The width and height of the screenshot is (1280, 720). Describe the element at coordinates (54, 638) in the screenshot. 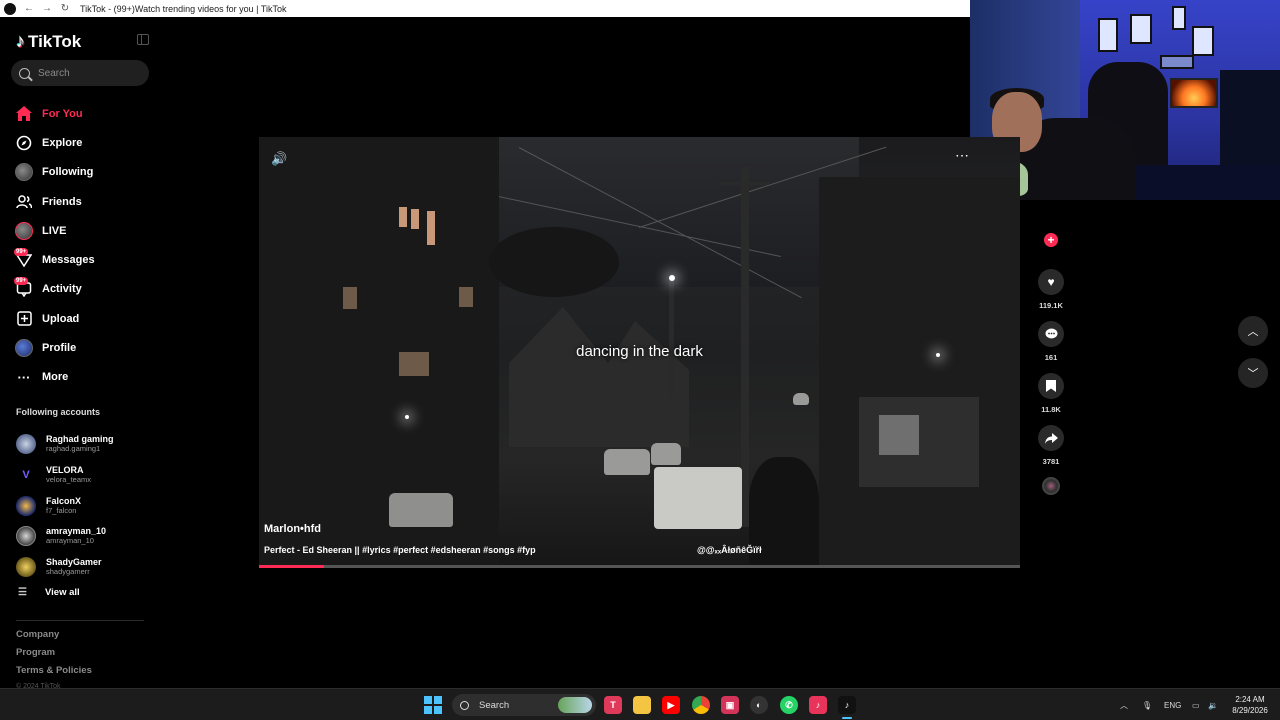

I see `footer-link-company: Company` at that location.